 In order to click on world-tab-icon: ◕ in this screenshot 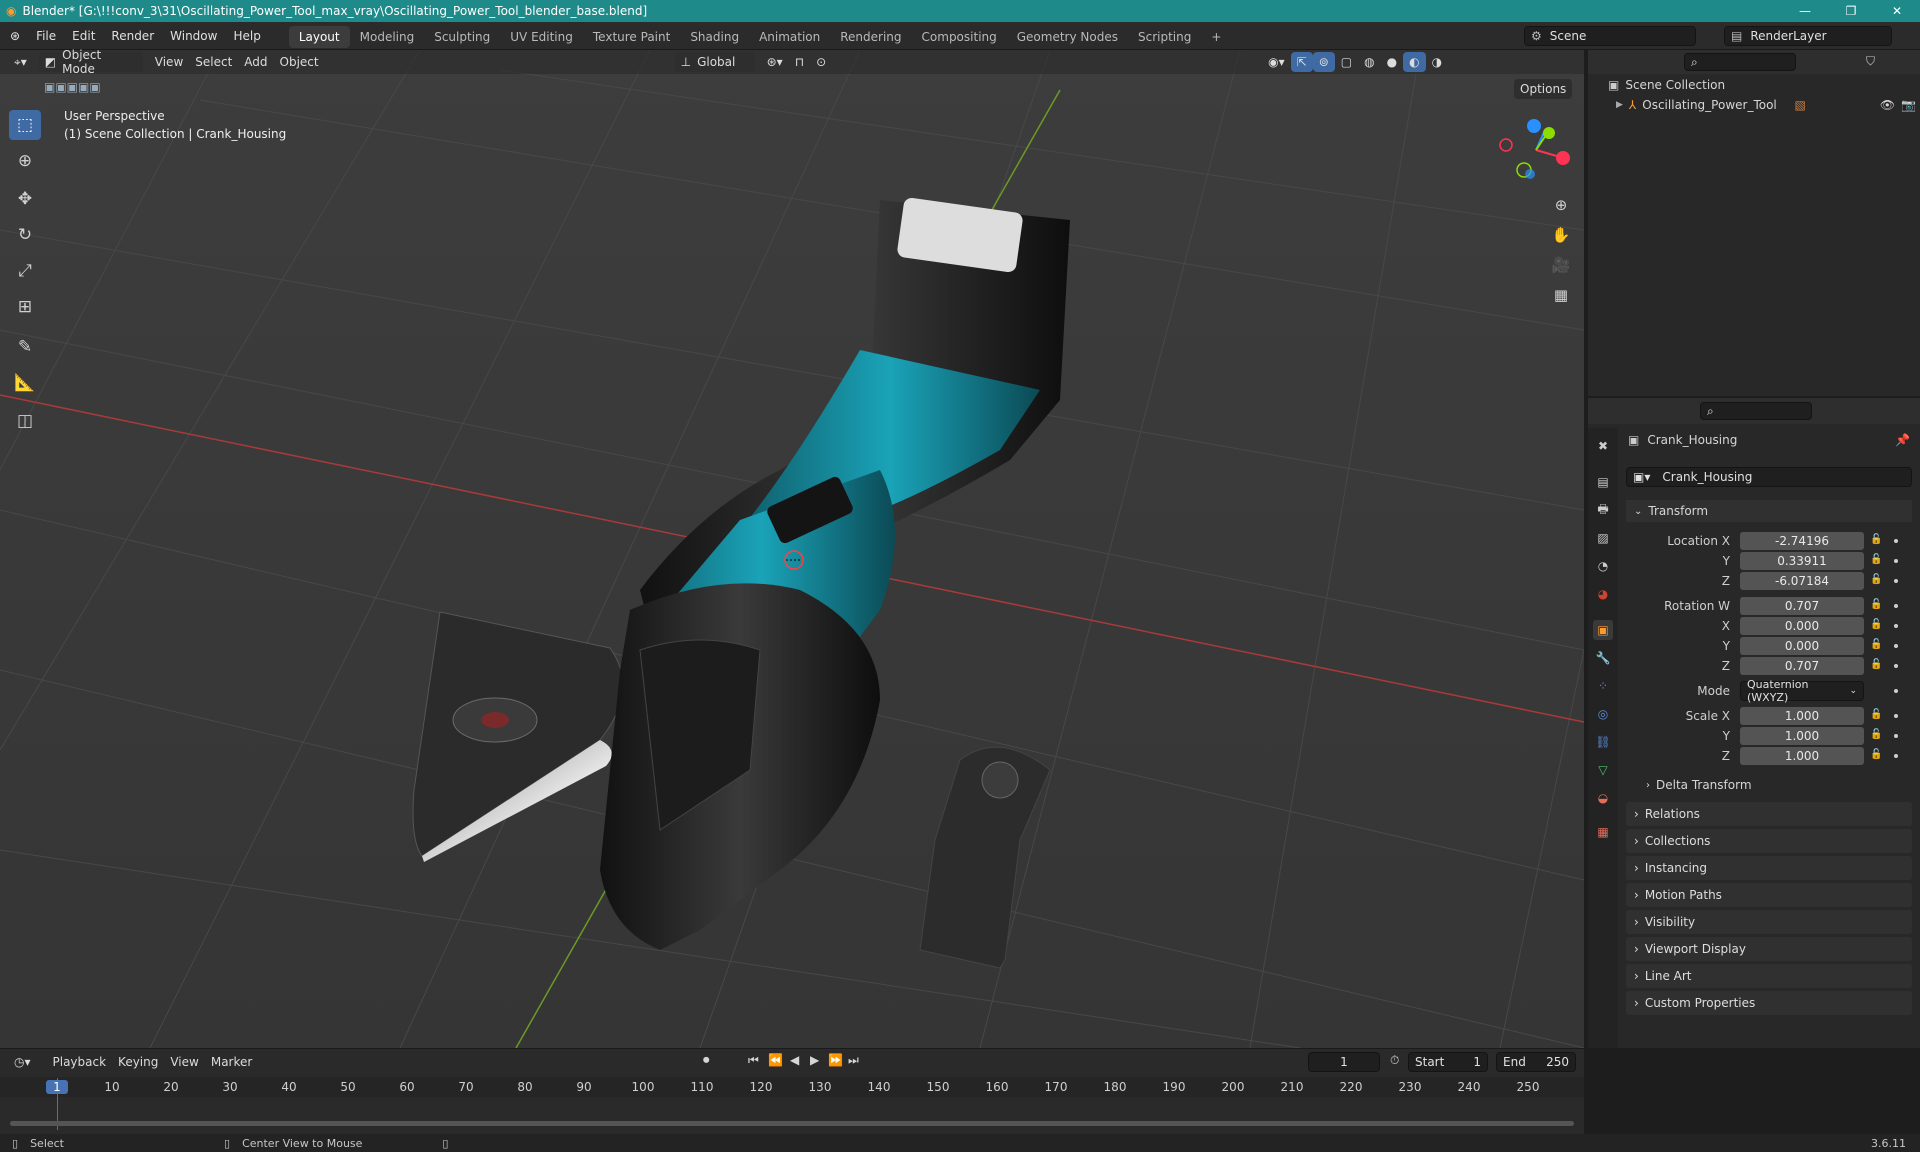, I will do `click(1603, 594)`.